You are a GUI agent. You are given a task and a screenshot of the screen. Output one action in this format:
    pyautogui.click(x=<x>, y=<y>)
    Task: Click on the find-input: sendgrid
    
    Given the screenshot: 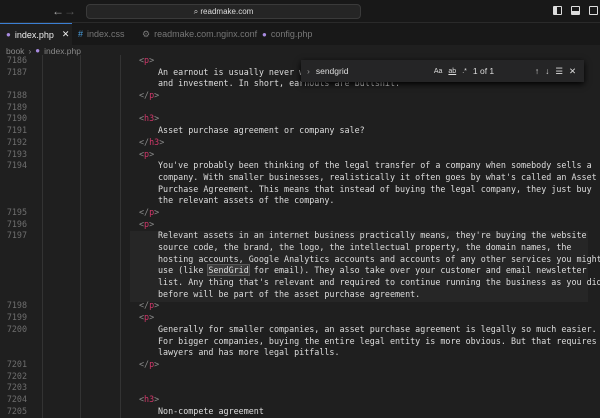 What is the action you would take?
    pyautogui.click(x=372, y=71)
    